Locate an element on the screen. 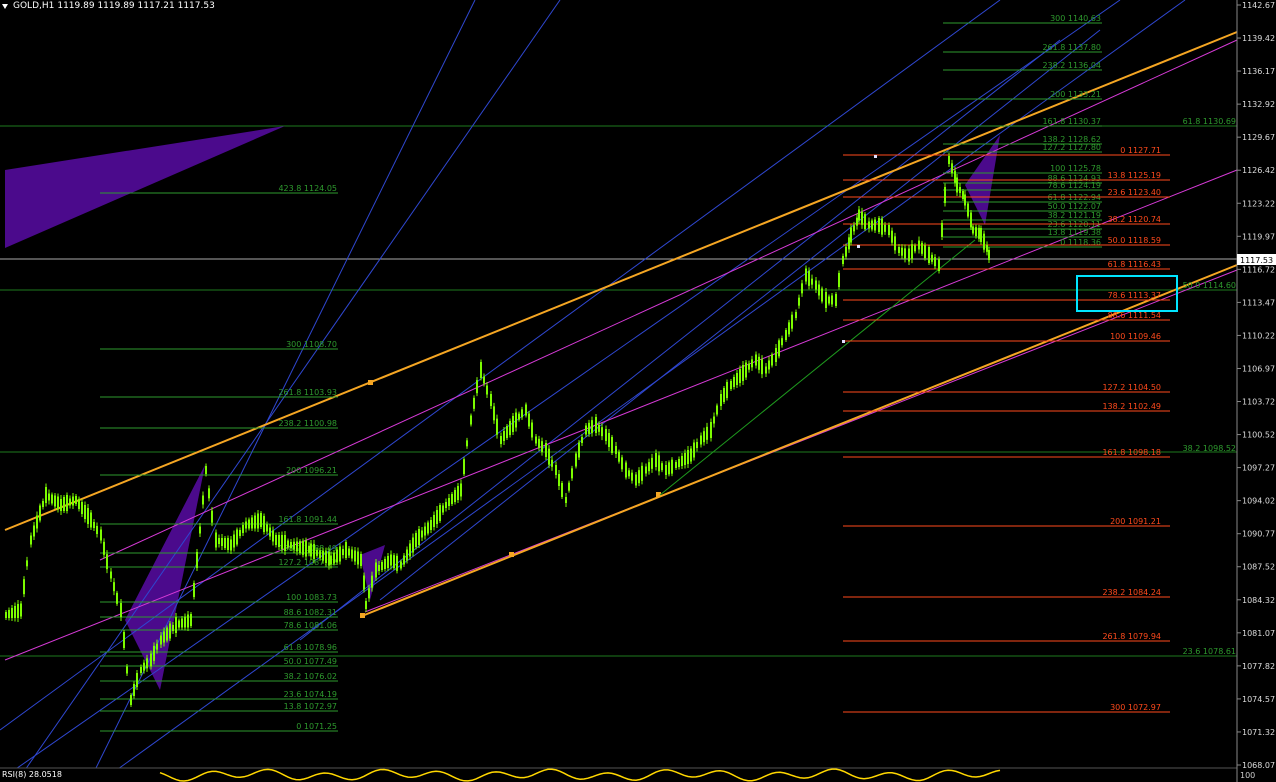 This screenshot has width=1276, height=782. fib-level-label: 88.6 1082.31 is located at coordinates (310, 612).